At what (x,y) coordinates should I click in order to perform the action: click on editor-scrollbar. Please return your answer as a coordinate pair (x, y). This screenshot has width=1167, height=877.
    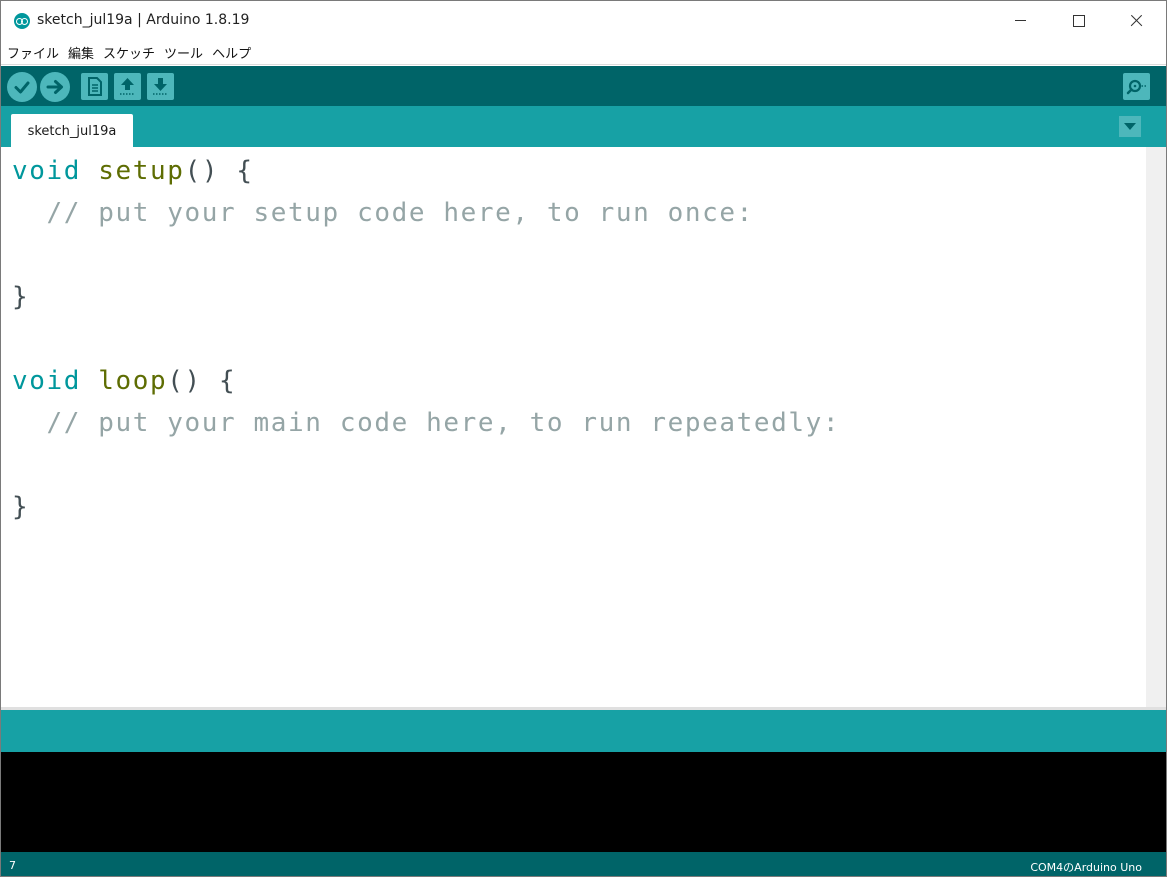
    Looking at the image, I should click on (1156, 427).